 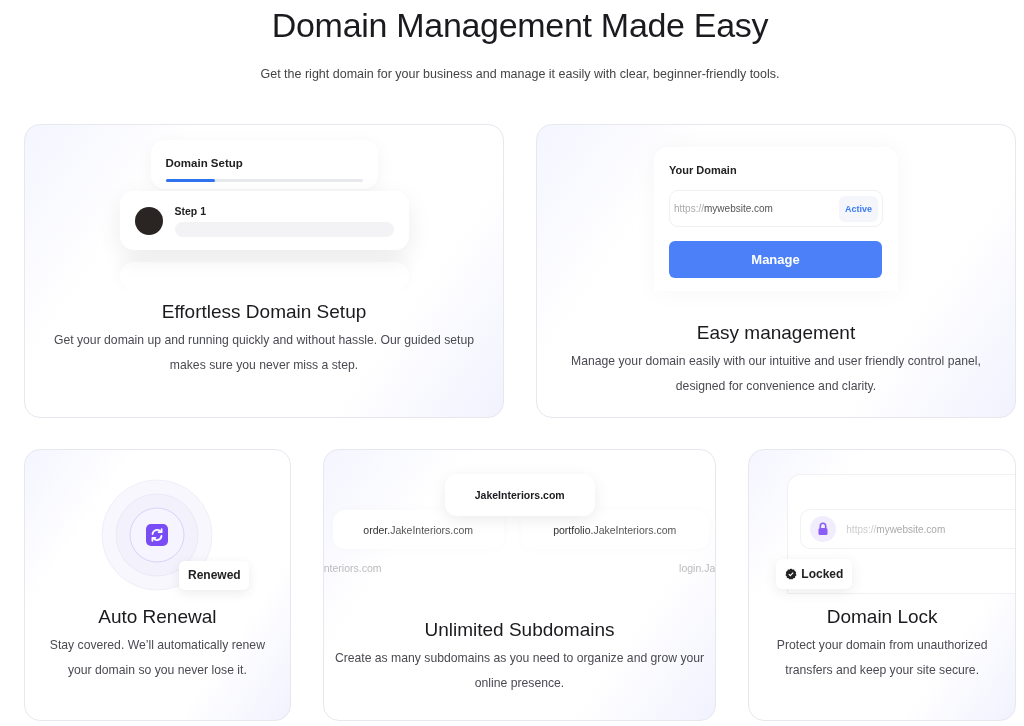 I want to click on refresh-icon, so click(x=157, y=535).